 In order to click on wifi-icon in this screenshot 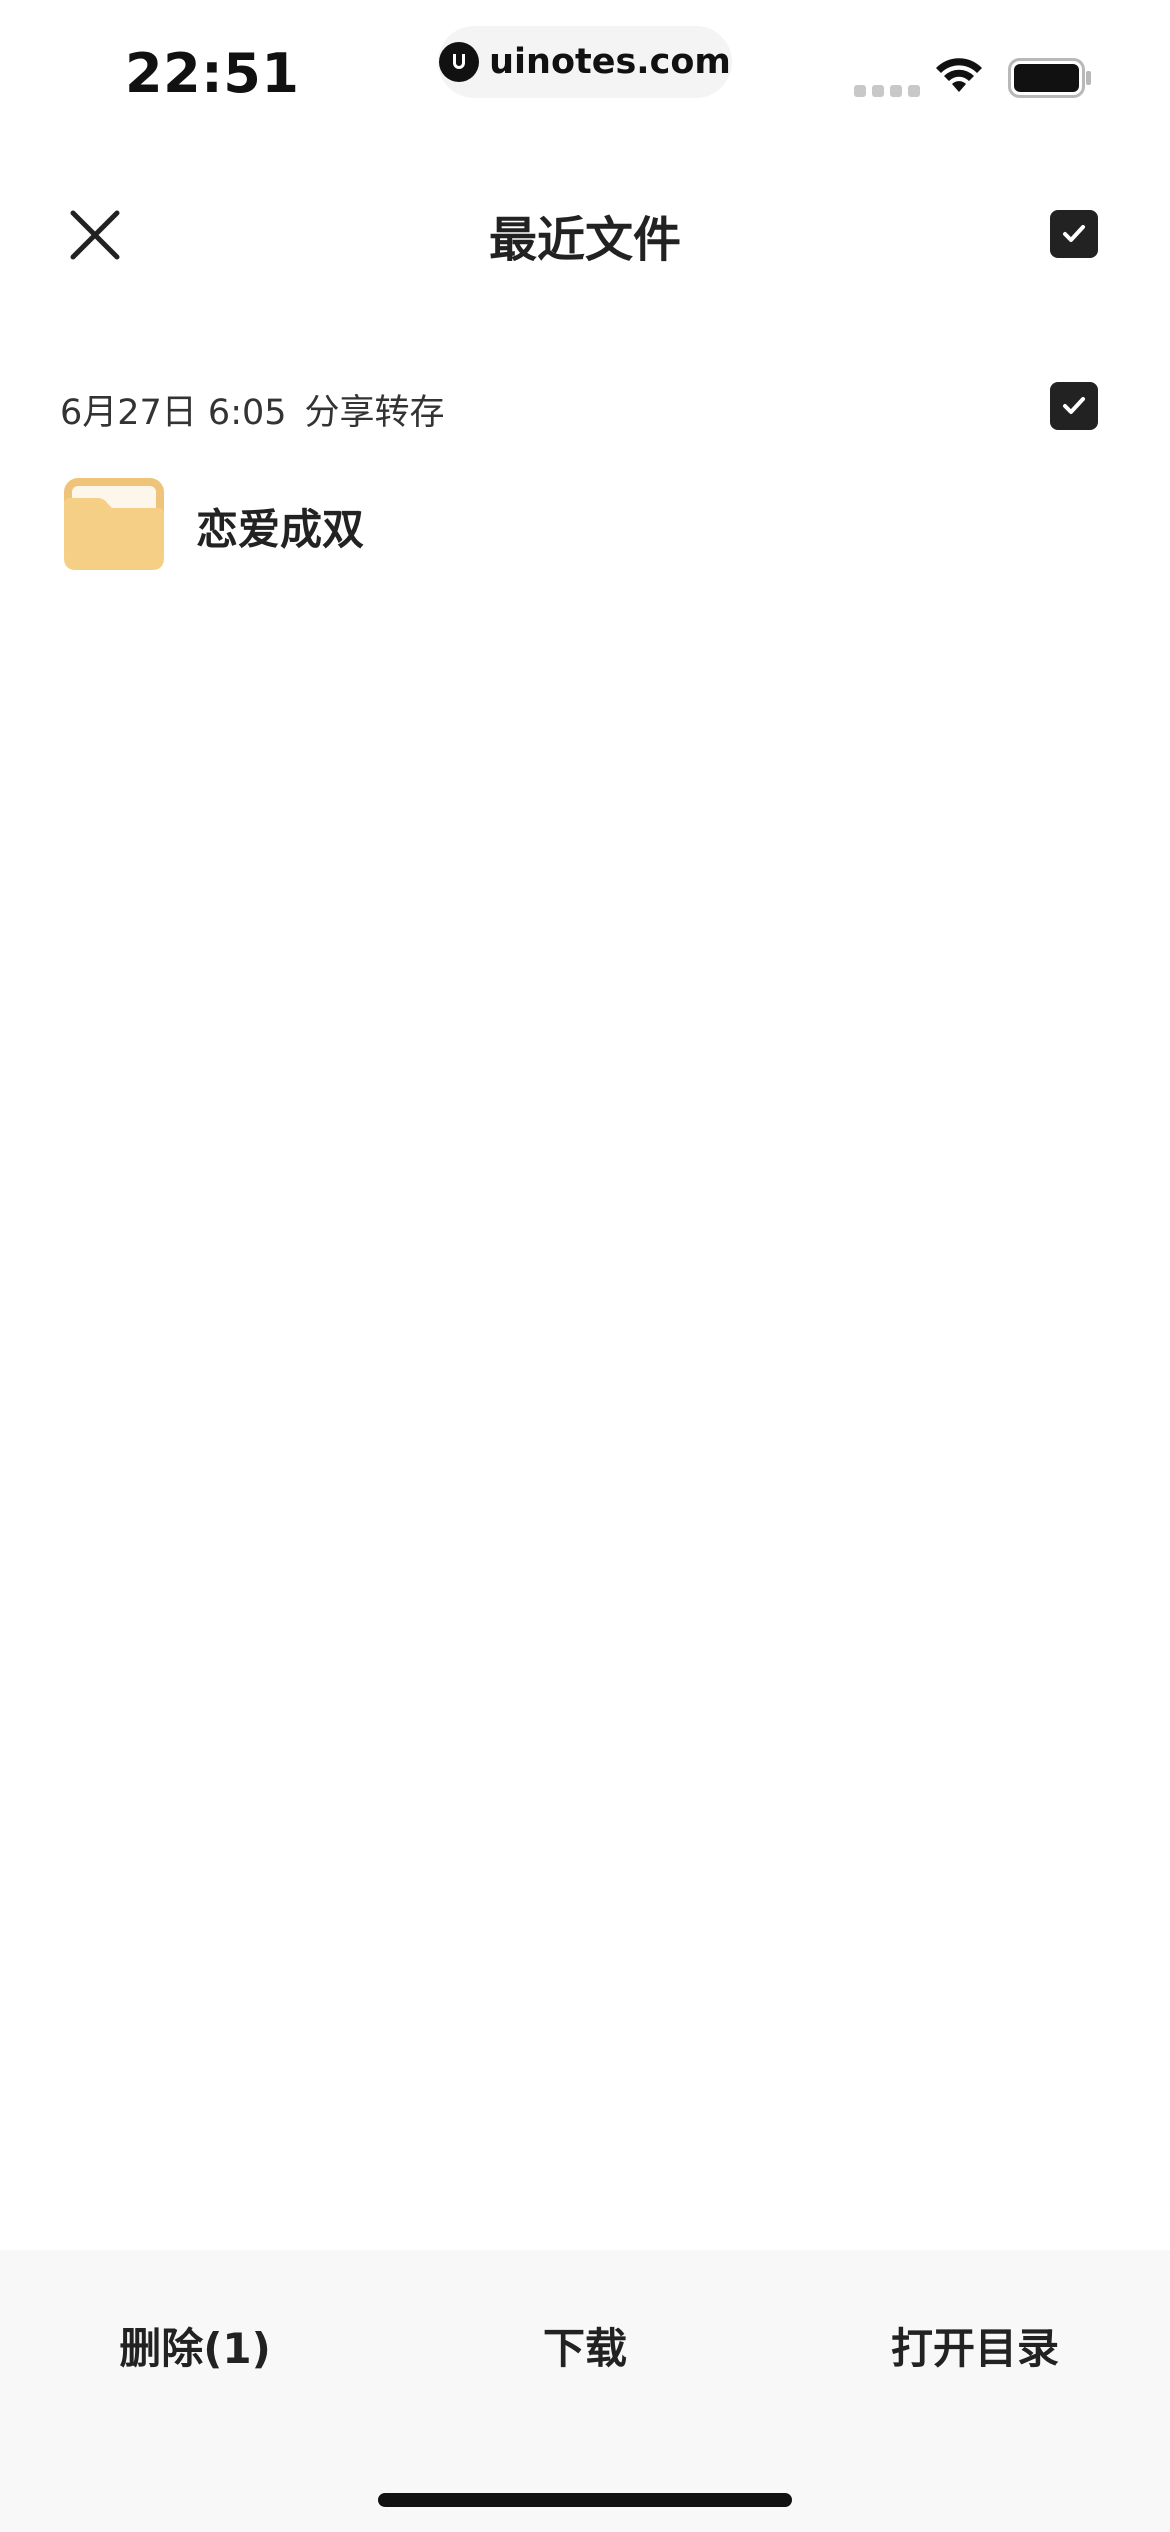, I will do `click(959, 77)`.